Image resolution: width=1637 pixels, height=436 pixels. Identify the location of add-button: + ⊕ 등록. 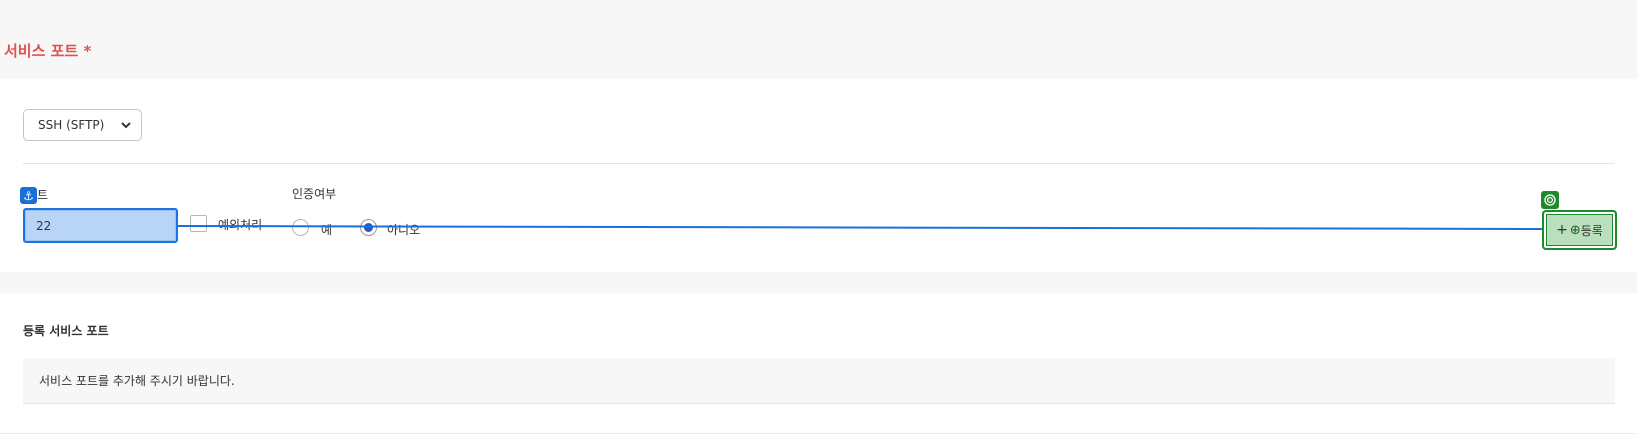
(1579, 230).